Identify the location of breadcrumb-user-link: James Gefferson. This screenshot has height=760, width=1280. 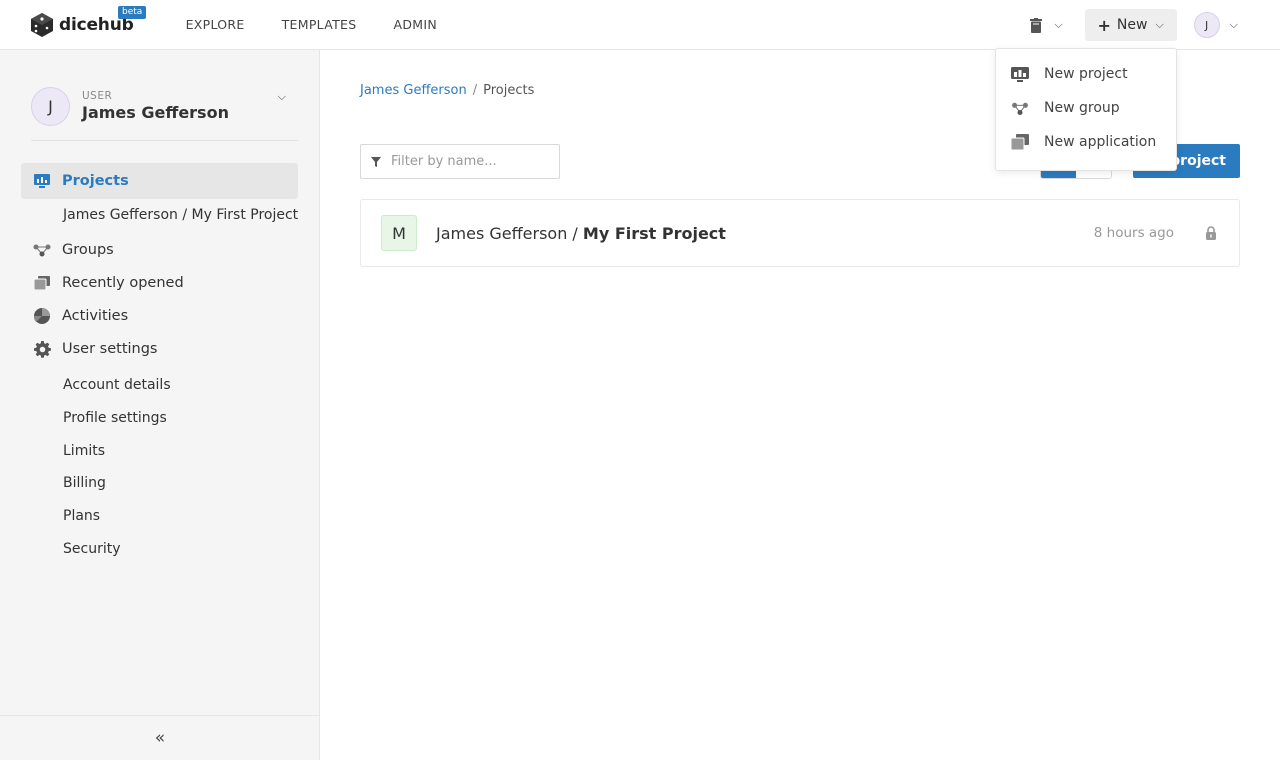
(413, 90).